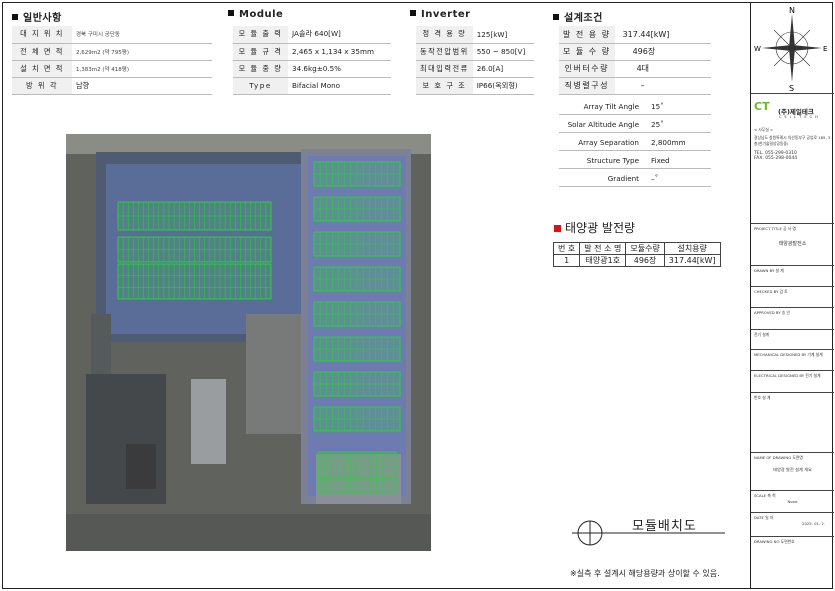  What do you see at coordinates (792, 382) in the screenshot?
I see `elec-designed-cell: ELECTRICAL DESIGNED BY 전기 설계` at bounding box center [792, 382].